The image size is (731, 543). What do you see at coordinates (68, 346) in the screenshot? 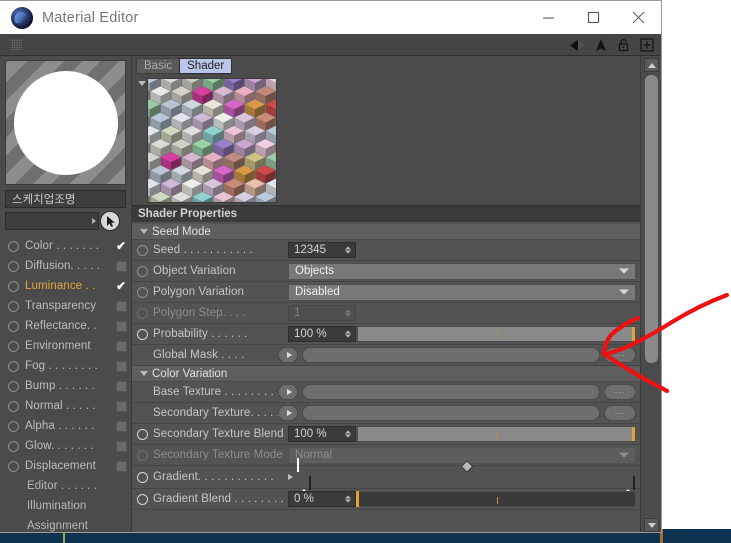
I see `channel-row: Environment` at bounding box center [68, 346].